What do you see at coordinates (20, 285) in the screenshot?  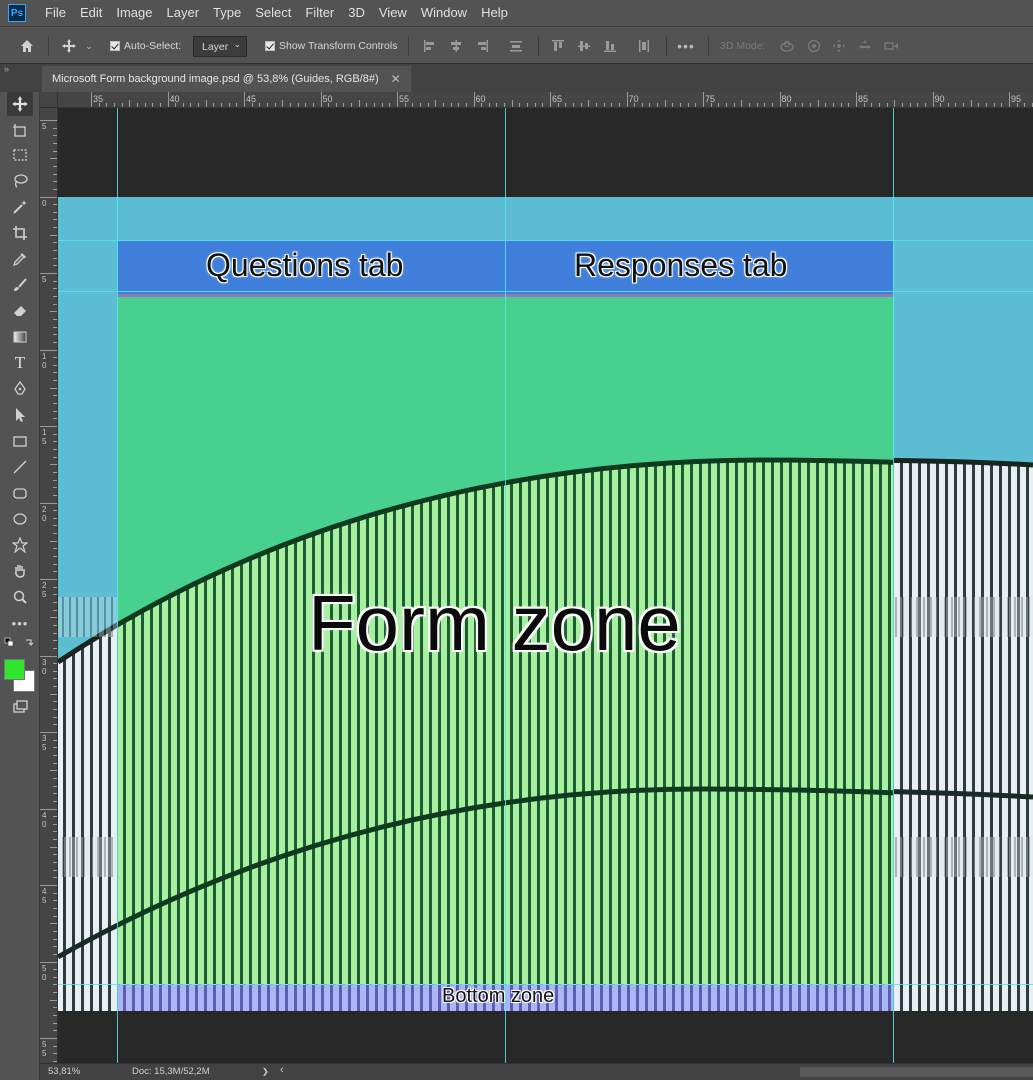 I see `brush-tool-icon` at bounding box center [20, 285].